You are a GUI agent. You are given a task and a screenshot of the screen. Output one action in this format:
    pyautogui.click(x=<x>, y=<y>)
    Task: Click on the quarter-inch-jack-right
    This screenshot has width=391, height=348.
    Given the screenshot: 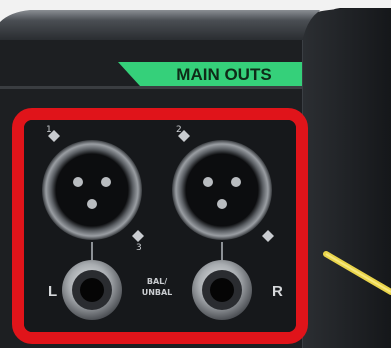 What is the action you would take?
    pyautogui.click(x=222, y=290)
    